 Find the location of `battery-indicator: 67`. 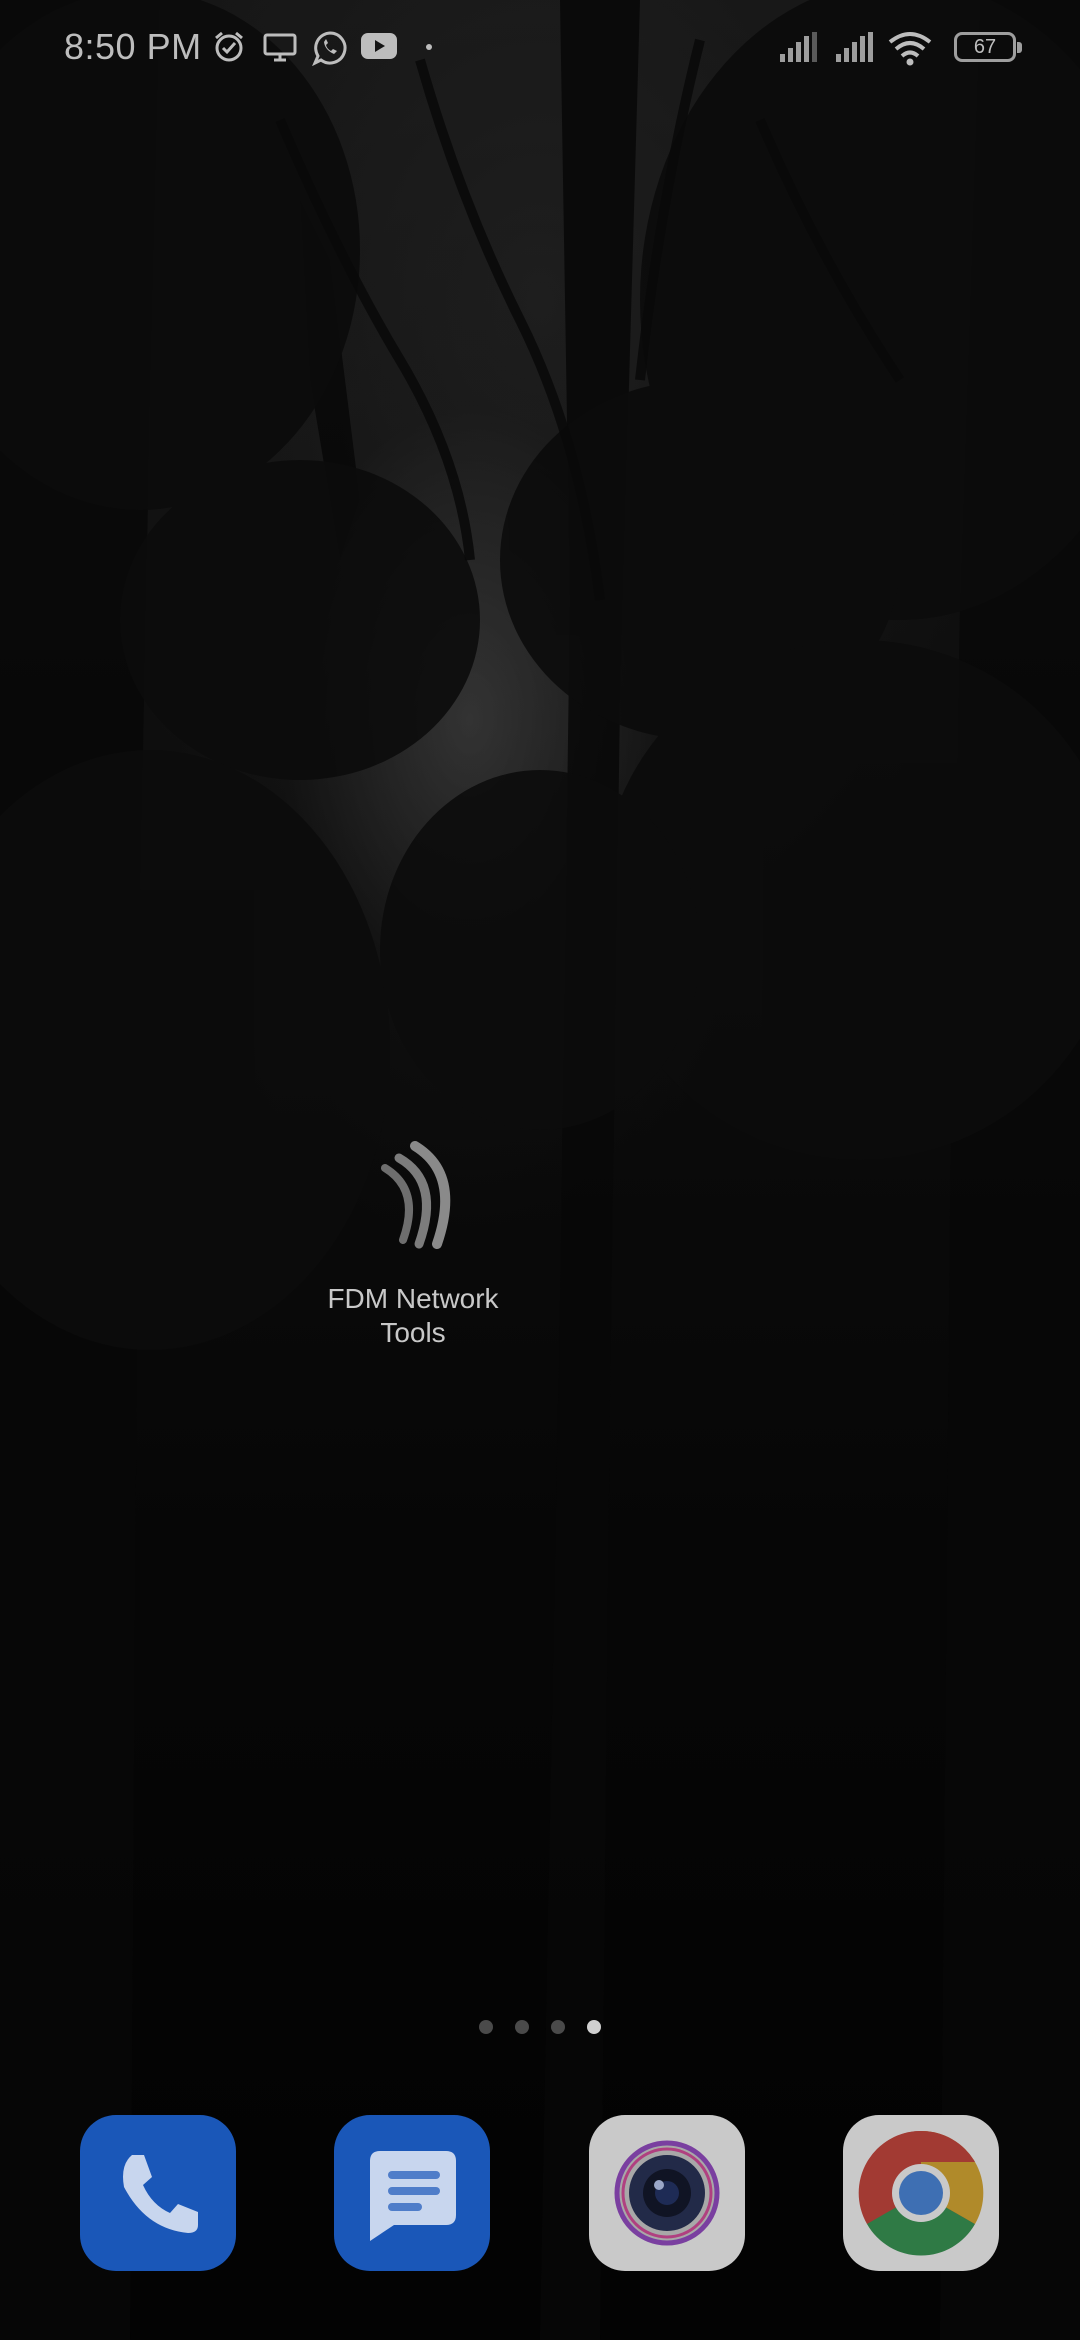

battery-indicator: 67 is located at coordinates (988, 47).